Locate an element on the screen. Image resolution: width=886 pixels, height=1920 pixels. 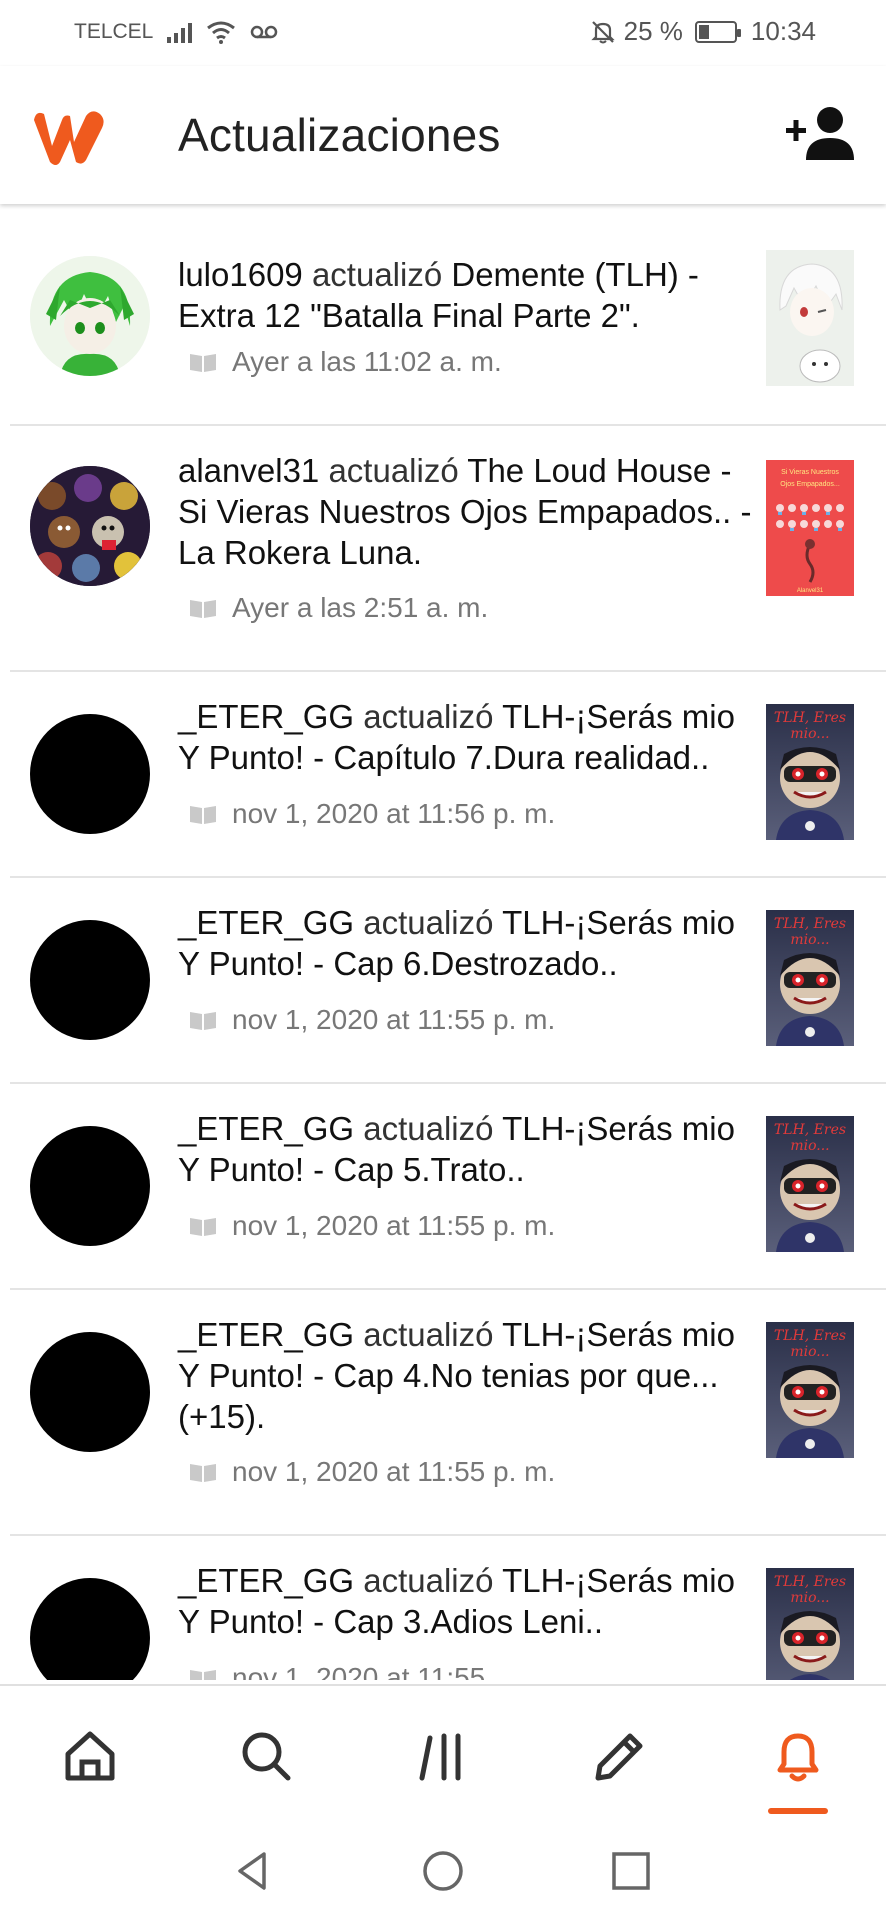
update-meta: nov 1, 2020 at 11:55 is located at coordinates (336, 1671).